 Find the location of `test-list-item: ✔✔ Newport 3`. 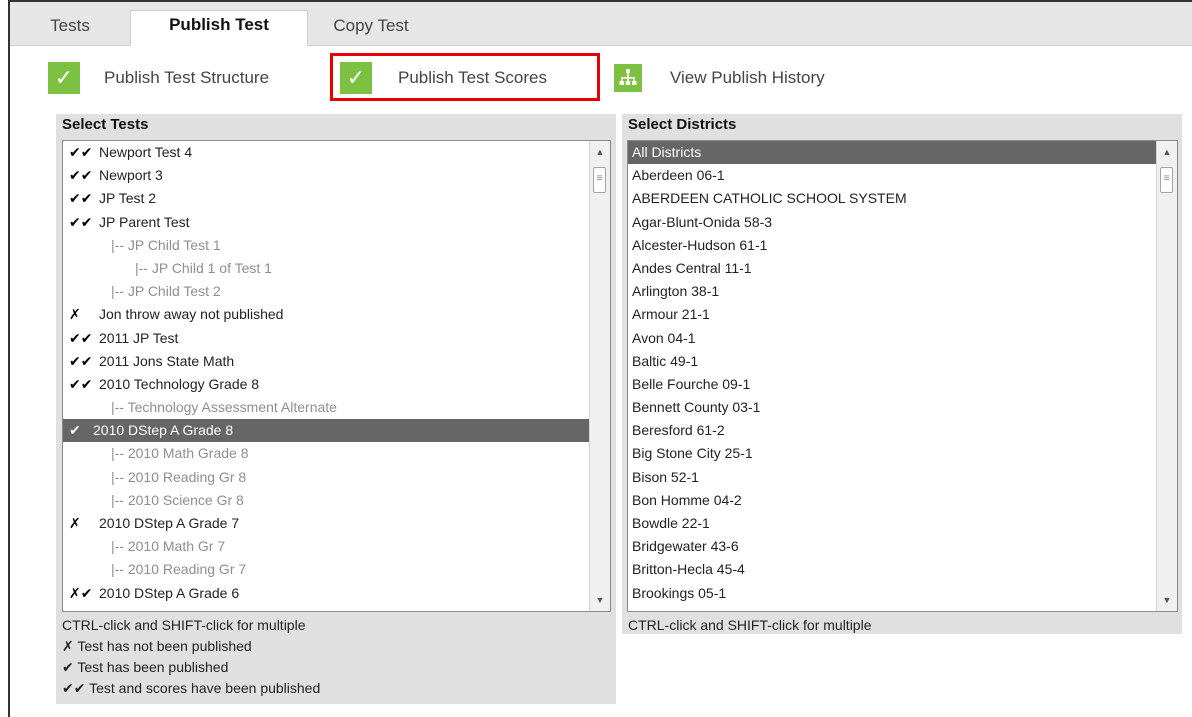

test-list-item: ✔✔ Newport 3 is located at coordinates (336, 175).